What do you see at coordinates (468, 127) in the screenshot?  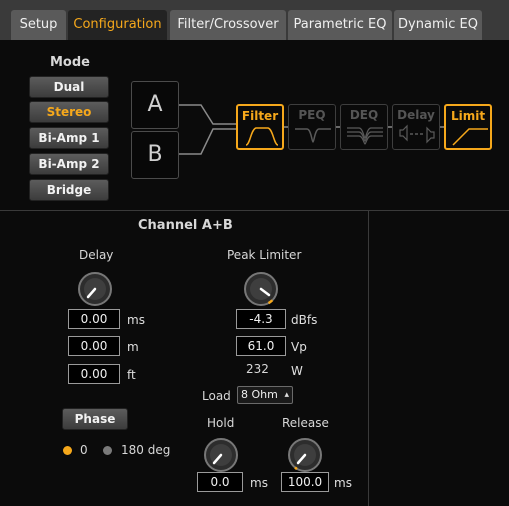 I see `block-limit: Limit` at bounding box center [468, 127].